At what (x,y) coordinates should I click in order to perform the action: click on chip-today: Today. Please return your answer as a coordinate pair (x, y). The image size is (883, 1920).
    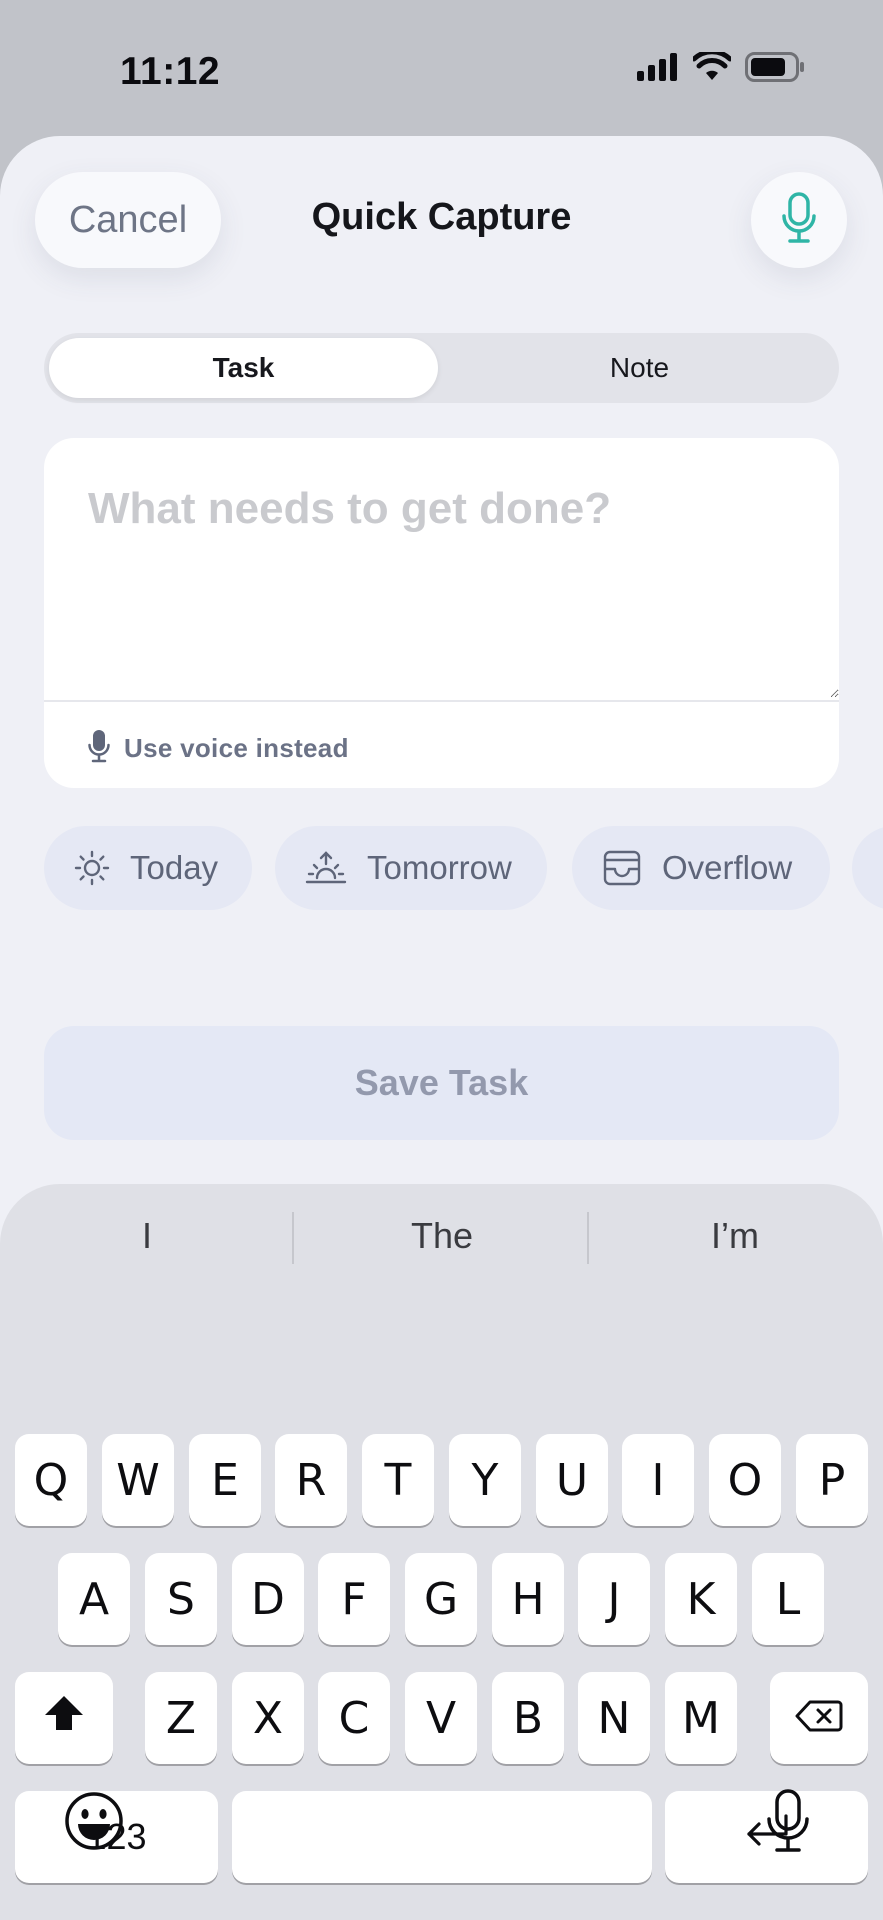
    Looking at the image, I should click on (148, 868).